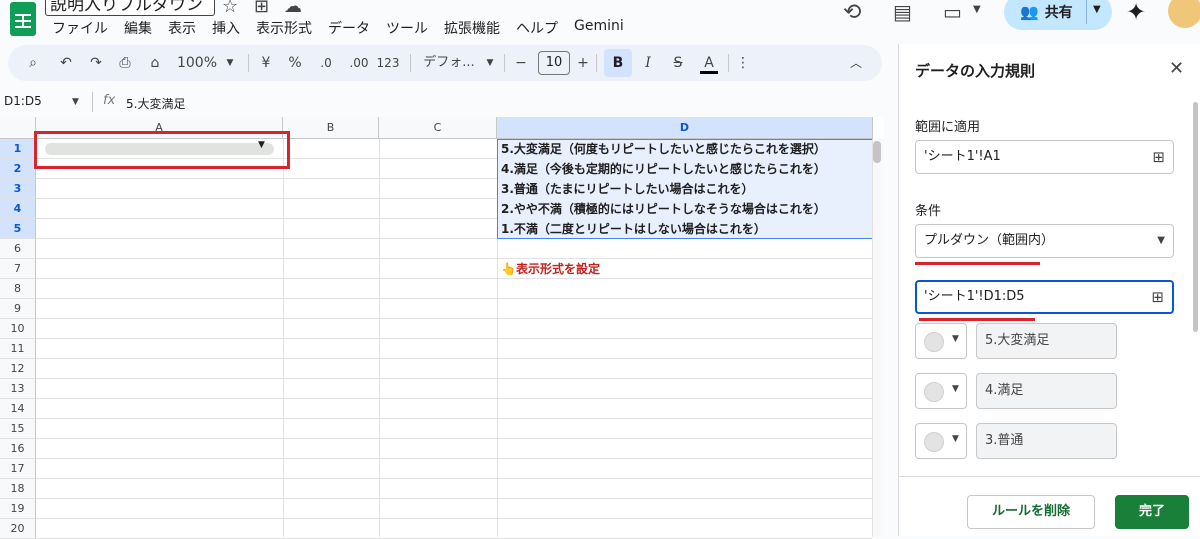 The width and height of the screenshot is (1200, 539). Describe the element at coordinates (80, 28) in the screenshot. I see `menu-file: ファイル` at that location.